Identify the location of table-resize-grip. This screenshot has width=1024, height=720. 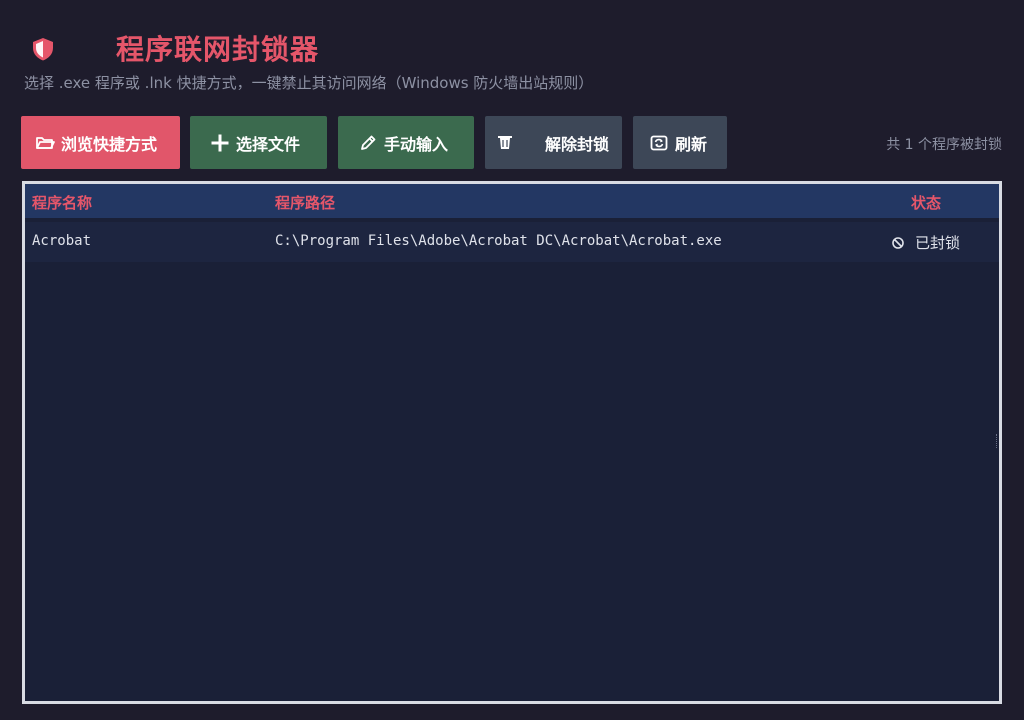
(997, 441).